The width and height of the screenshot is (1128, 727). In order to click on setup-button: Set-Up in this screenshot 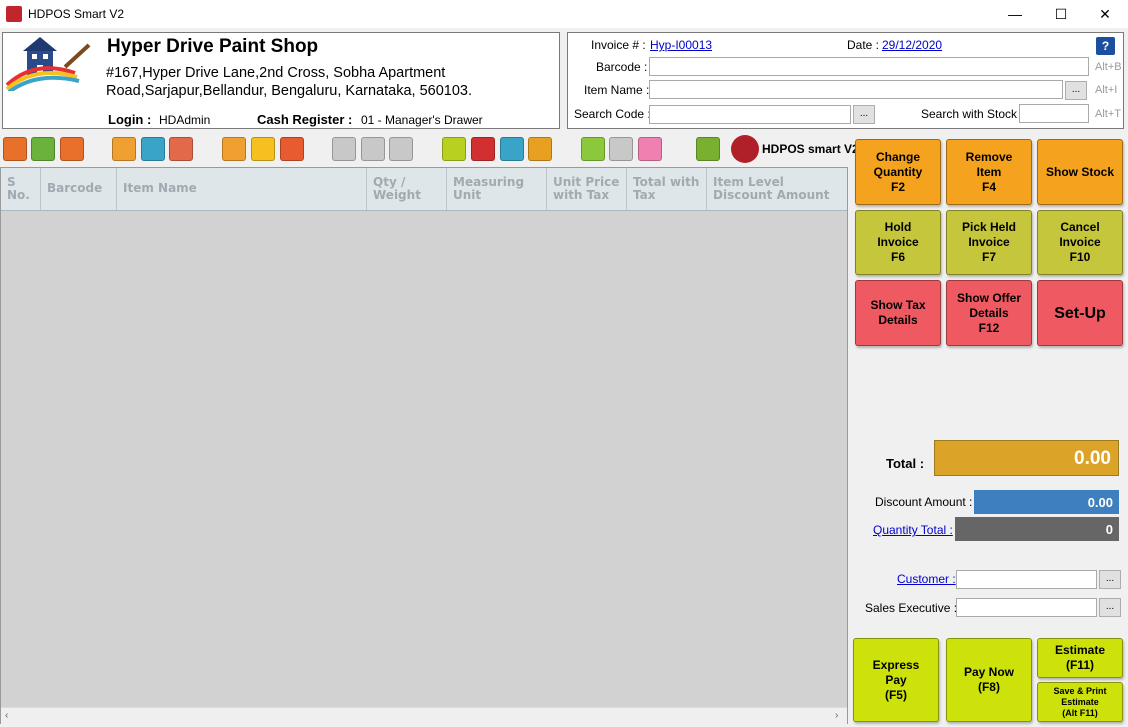, I will do `click(1080, 313)`.